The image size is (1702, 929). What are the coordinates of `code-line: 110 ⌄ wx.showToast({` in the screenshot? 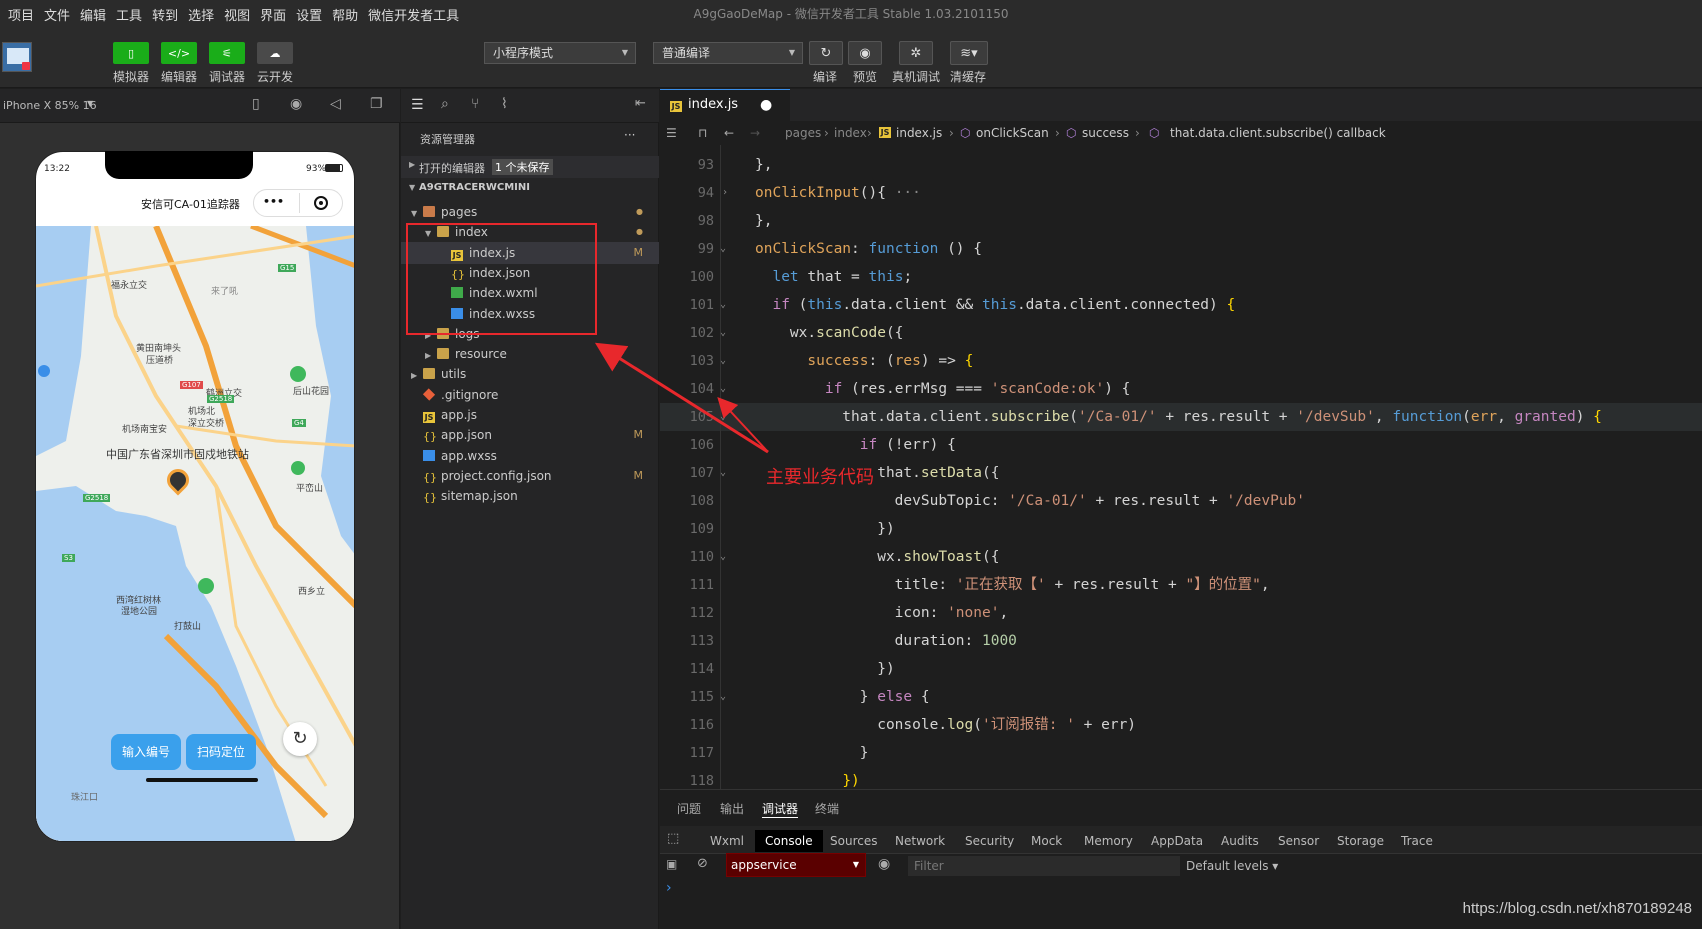 It's located at (1181, 557).